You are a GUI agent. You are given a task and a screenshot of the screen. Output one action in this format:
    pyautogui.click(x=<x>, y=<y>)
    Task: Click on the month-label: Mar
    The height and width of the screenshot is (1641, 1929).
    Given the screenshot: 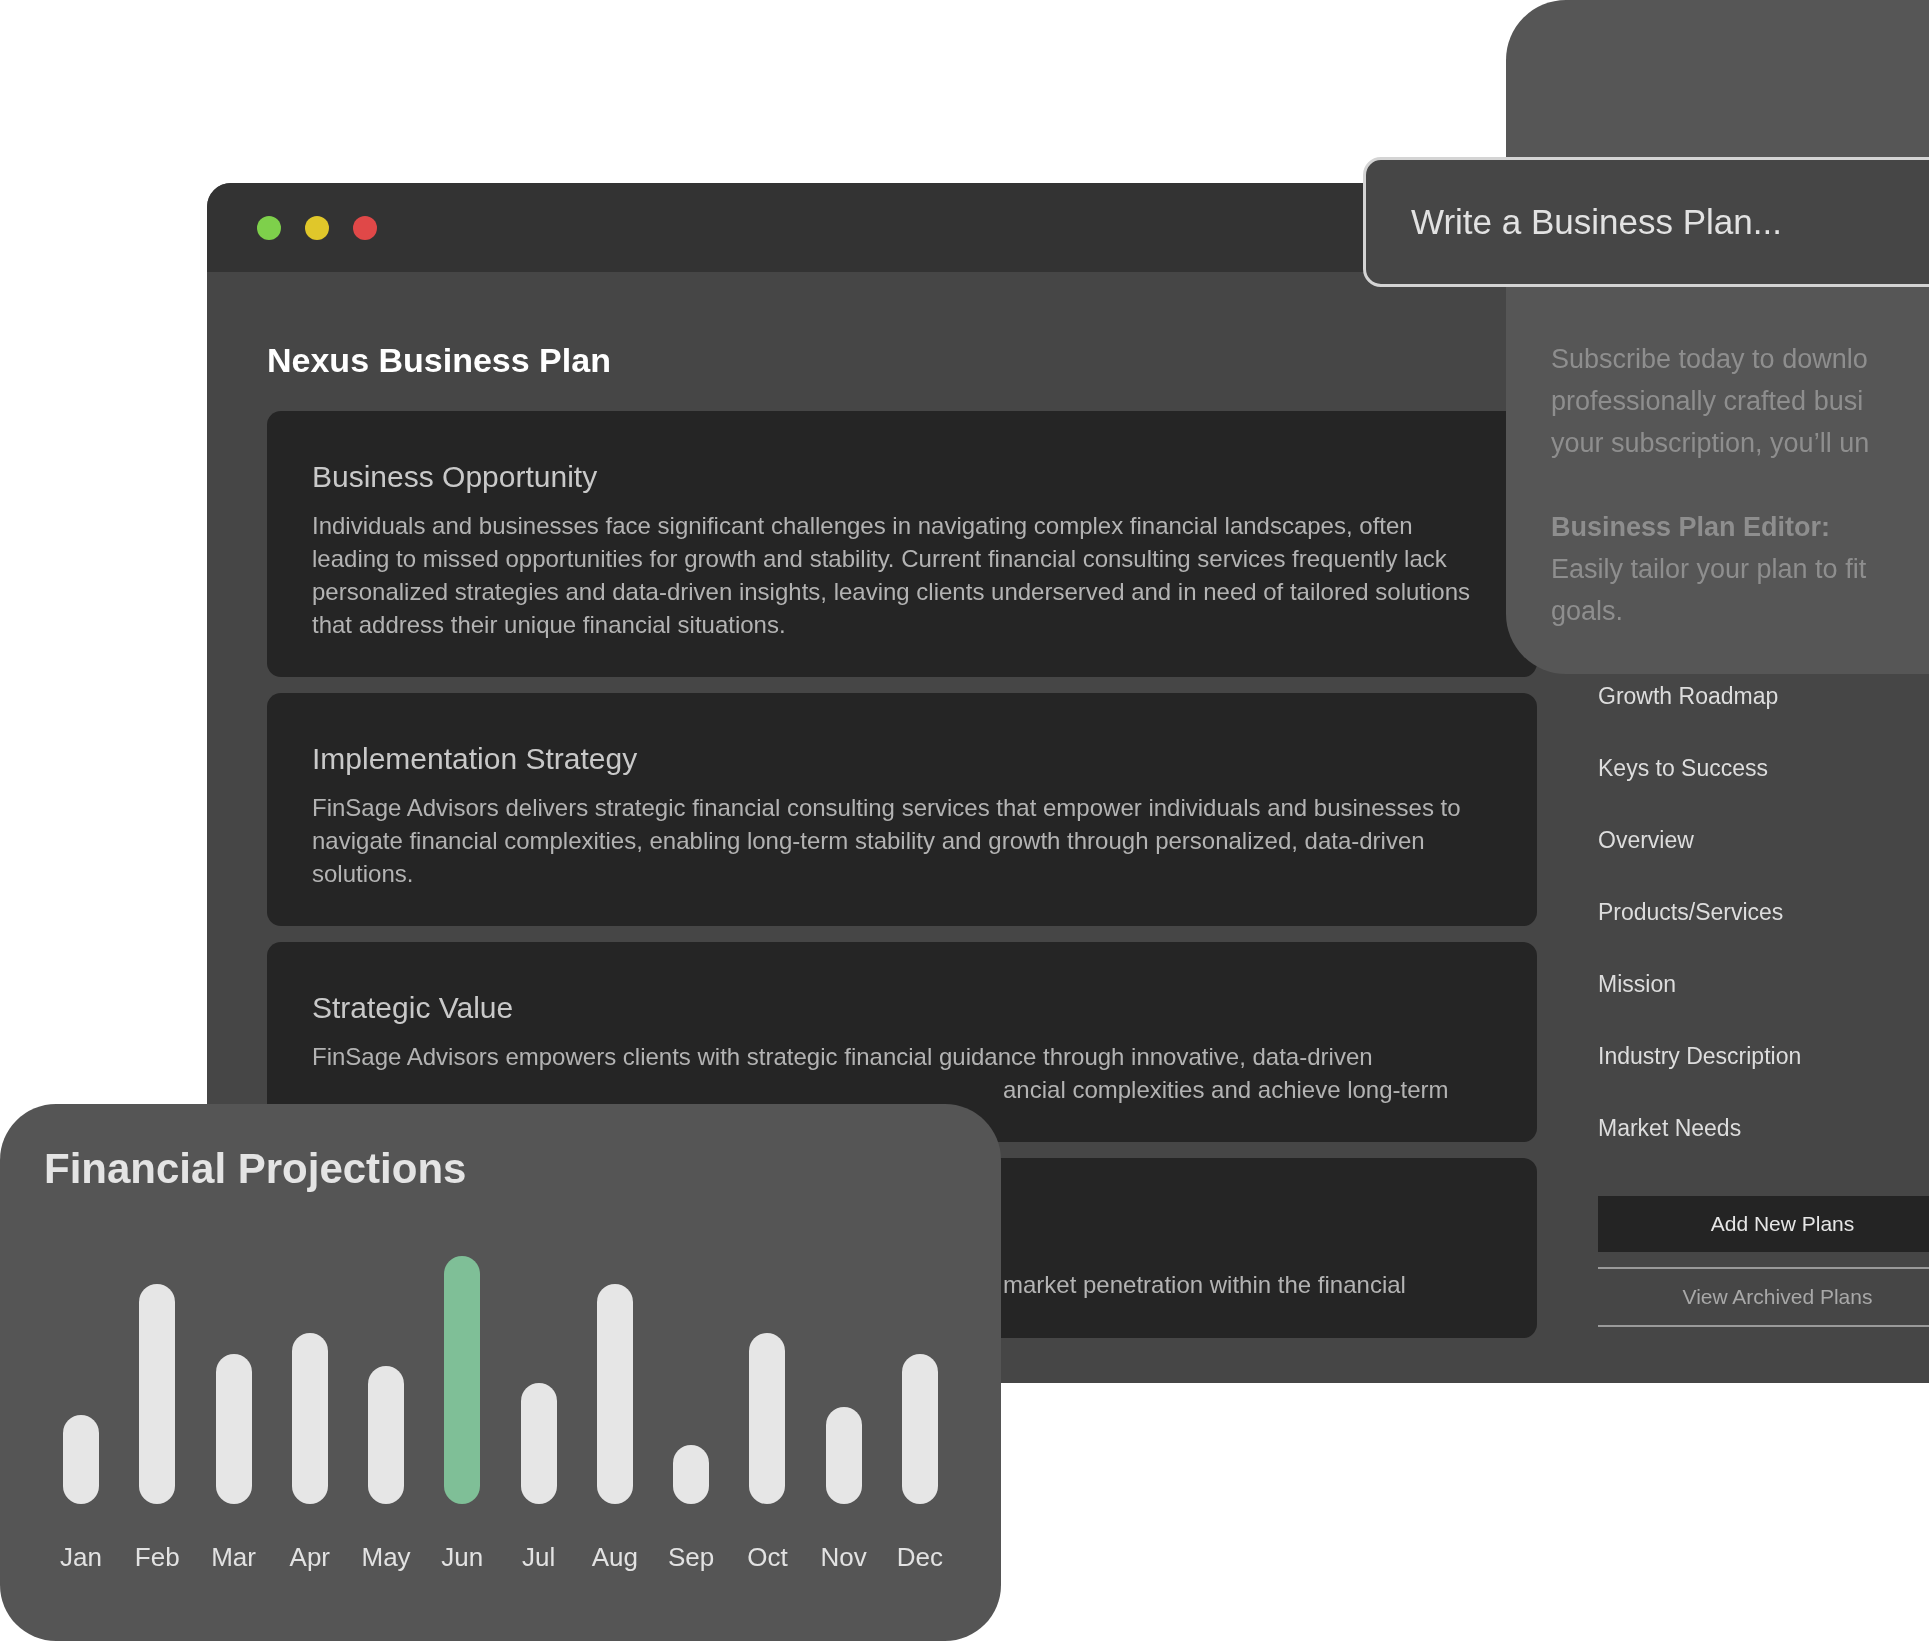 What is the action you would take?
    pyautogui.click(x=233, y=1557)
    